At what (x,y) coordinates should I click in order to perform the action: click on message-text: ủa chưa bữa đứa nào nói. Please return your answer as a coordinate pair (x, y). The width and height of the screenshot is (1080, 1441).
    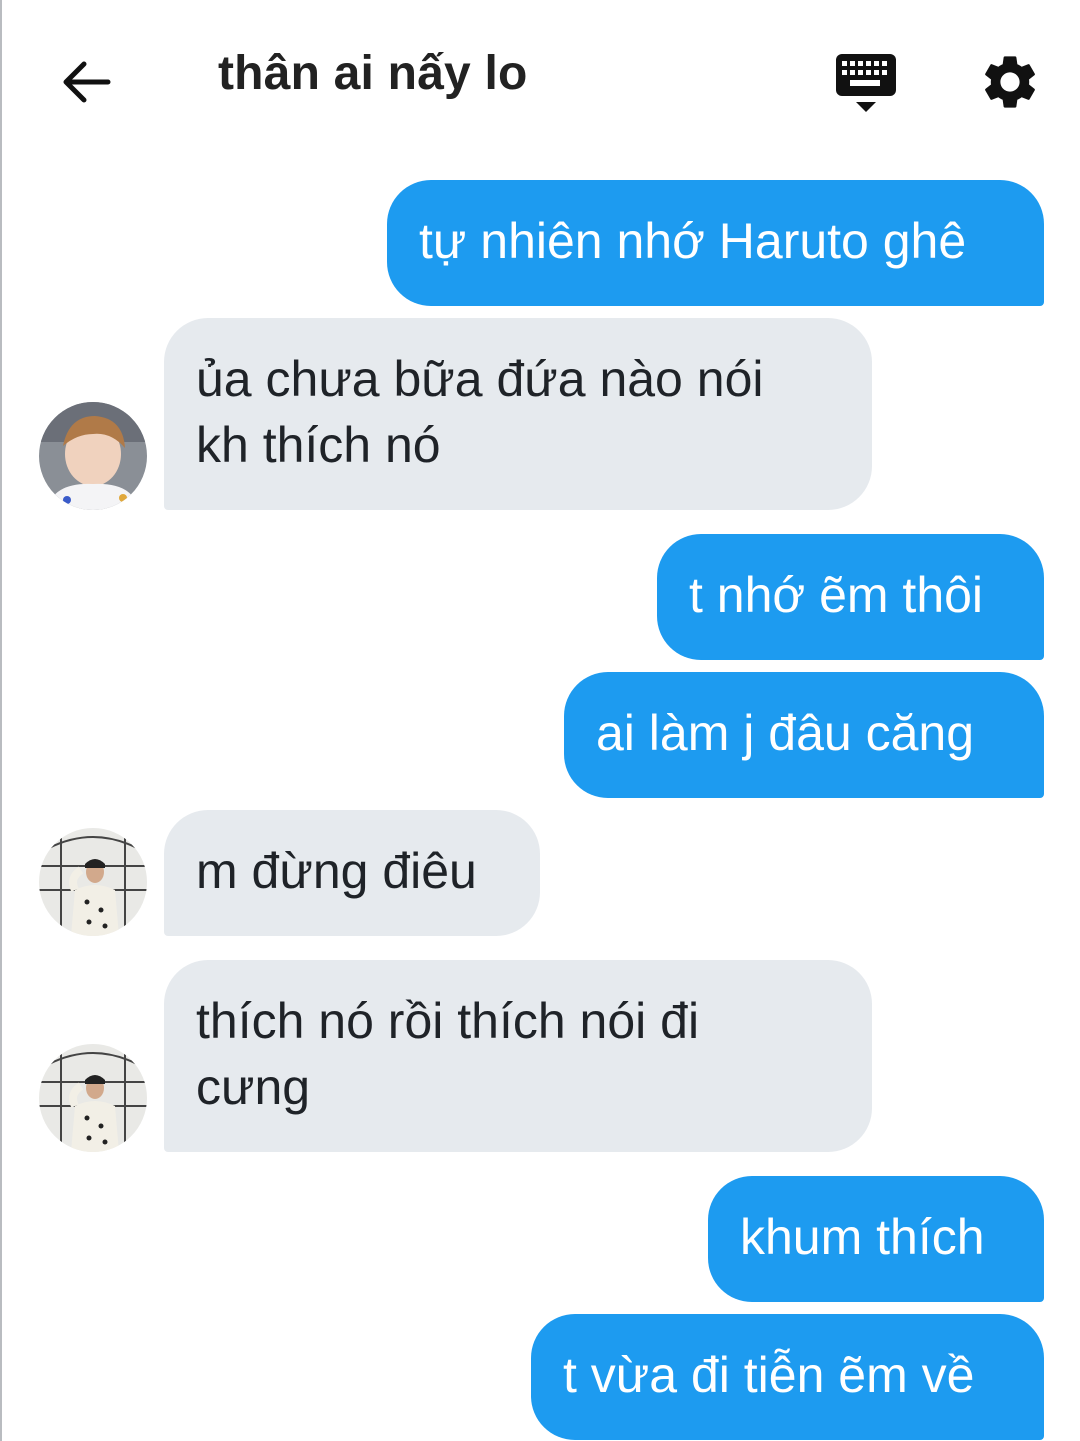
    Looking at the image, I should click on (480, 379).